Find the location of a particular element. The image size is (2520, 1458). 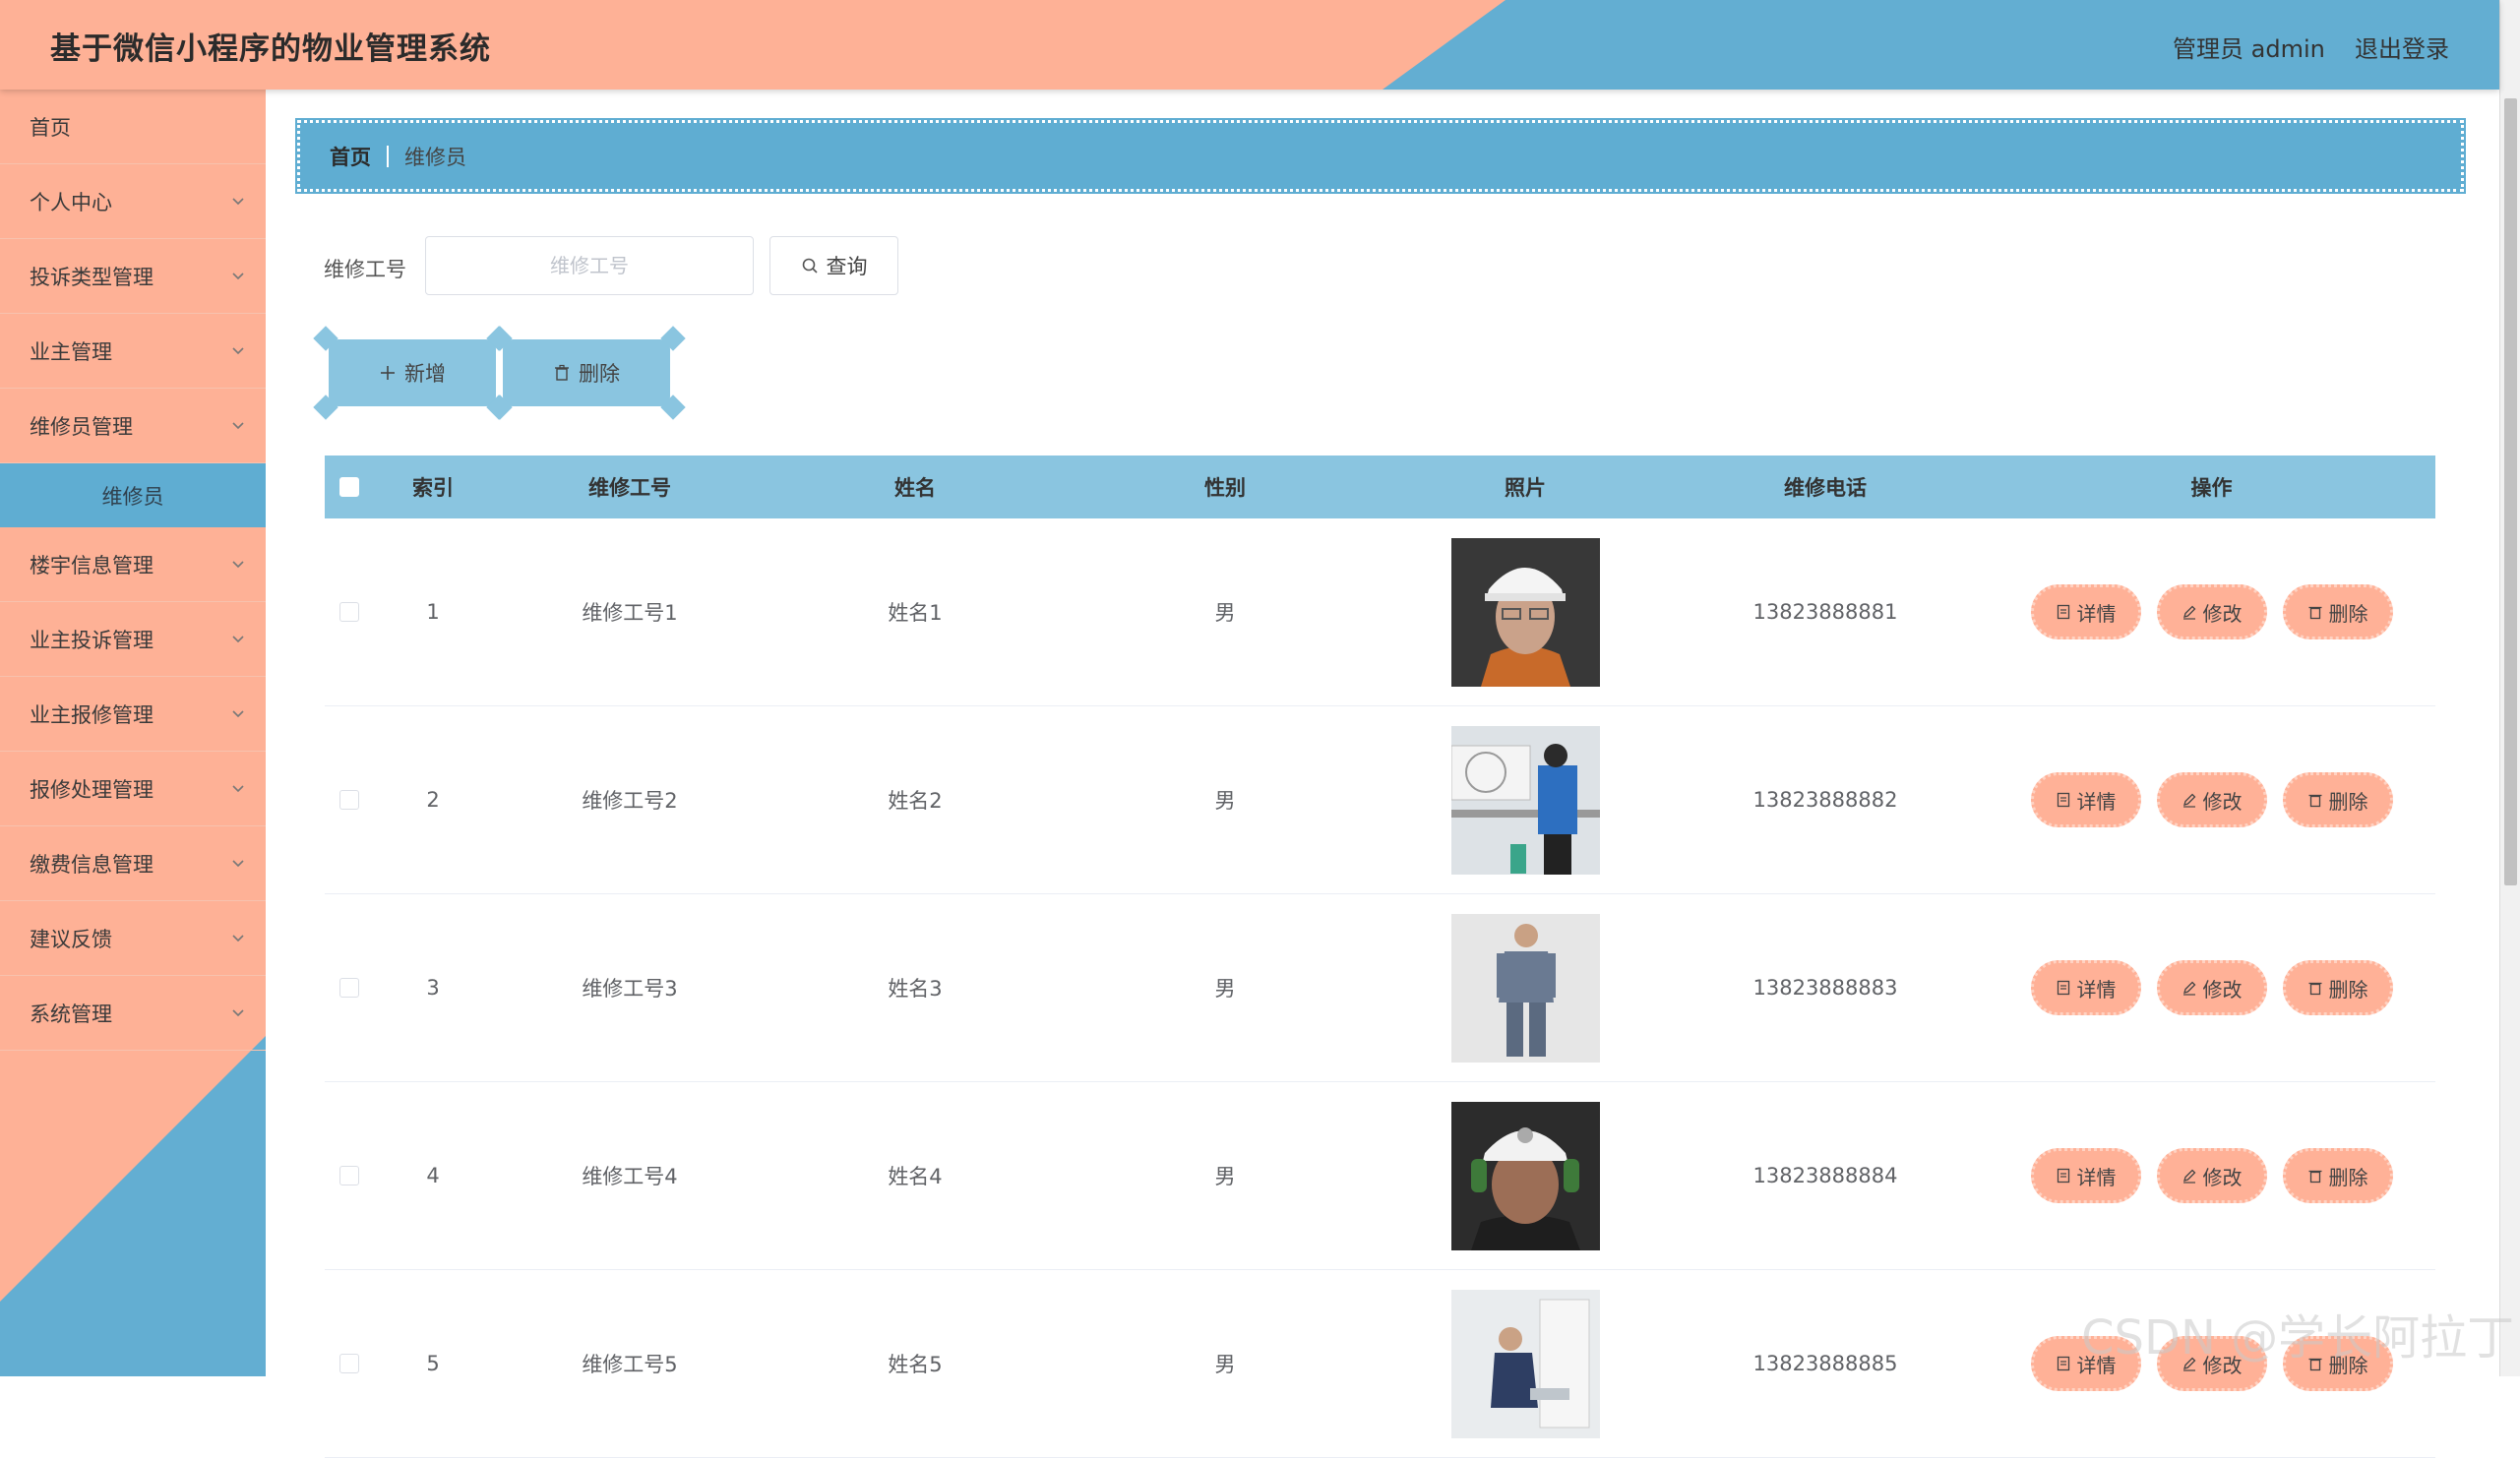

query-button-label: 查询 is located at coordinates (847, 266).